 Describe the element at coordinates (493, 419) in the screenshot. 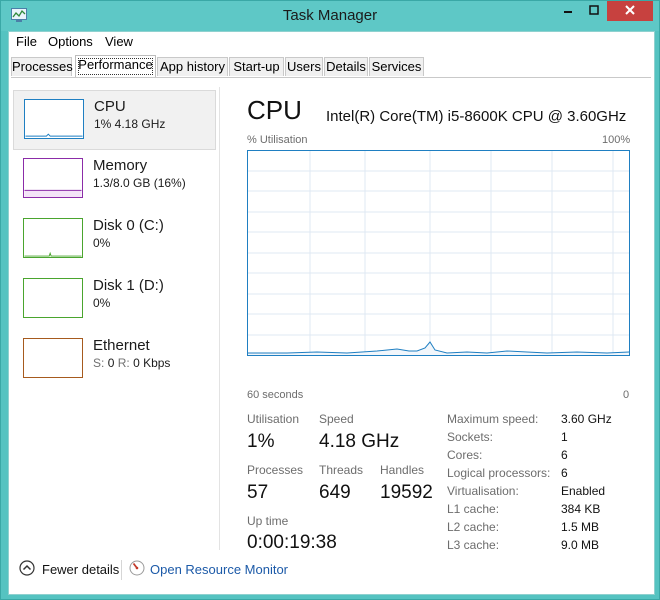

I see `max-speed-label: Maximum speed:` at that location.